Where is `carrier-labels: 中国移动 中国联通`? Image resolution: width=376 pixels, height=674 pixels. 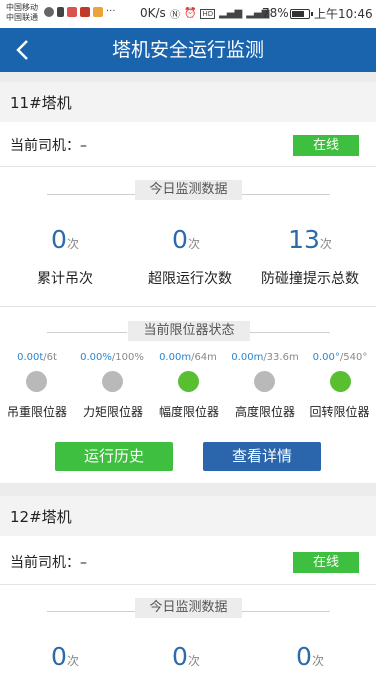 carrier-labels: 中国移动 中国联通 is located at coordinates (22, 13).